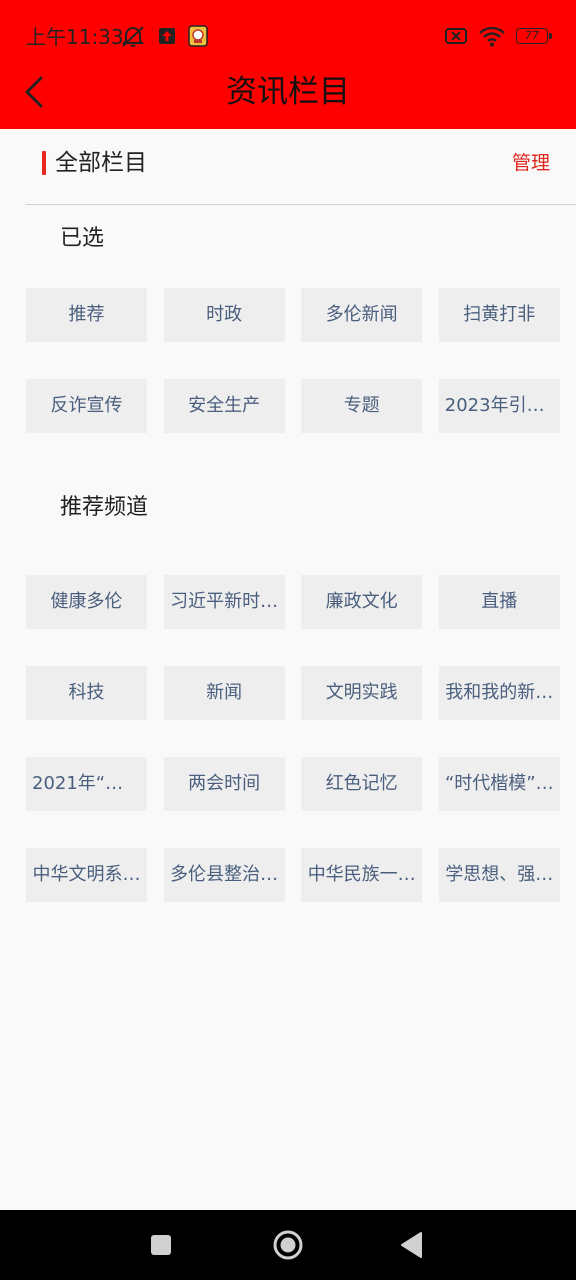 This screenshot has height=1280, width=576. What do you see at coordinates (362, 315) in the screenshot?
I see `selected-channel-chip: 多伦新闻` at bounding box center [362, 315].